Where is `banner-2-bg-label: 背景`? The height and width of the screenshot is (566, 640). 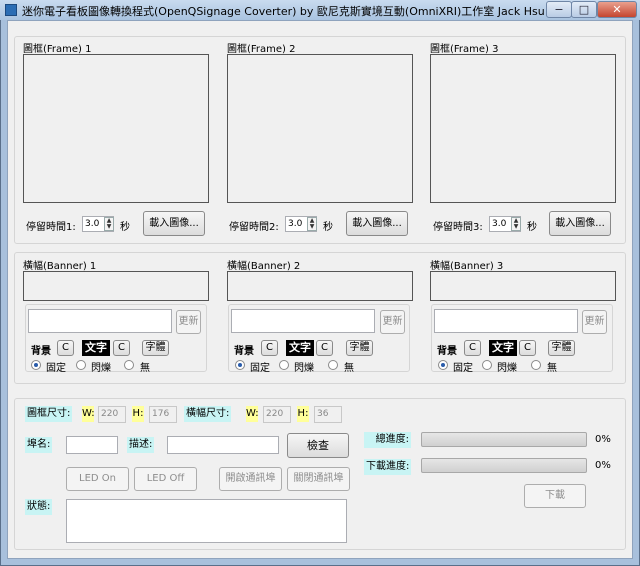
banner-2-bg-label: 背景 is located at coordinates (244, 351).